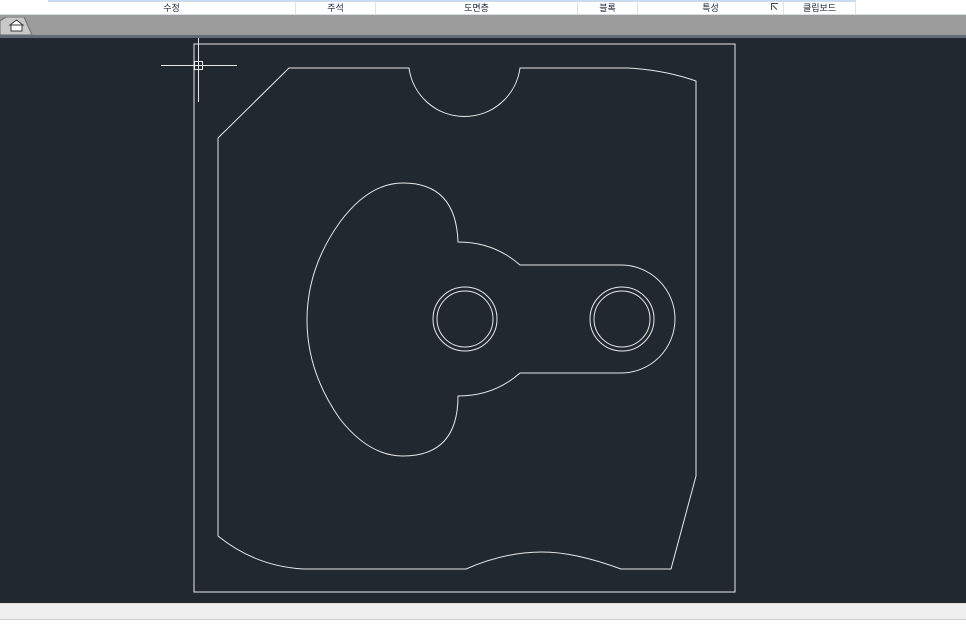  I want to click on crosshair-cursor-icon, so click(199, 70).